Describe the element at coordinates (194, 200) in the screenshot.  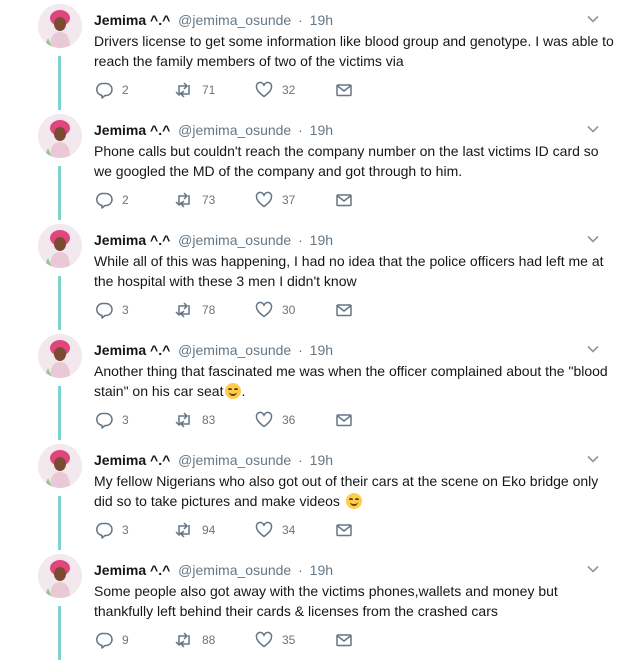
I see `retweet-button: 73` at that location.